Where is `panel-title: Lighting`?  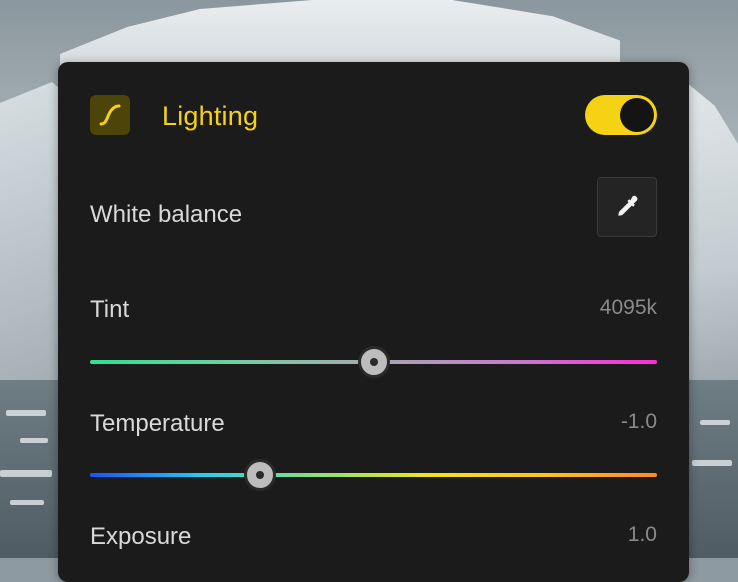
panel-title: Lighting is located at coordinates (210, 116).